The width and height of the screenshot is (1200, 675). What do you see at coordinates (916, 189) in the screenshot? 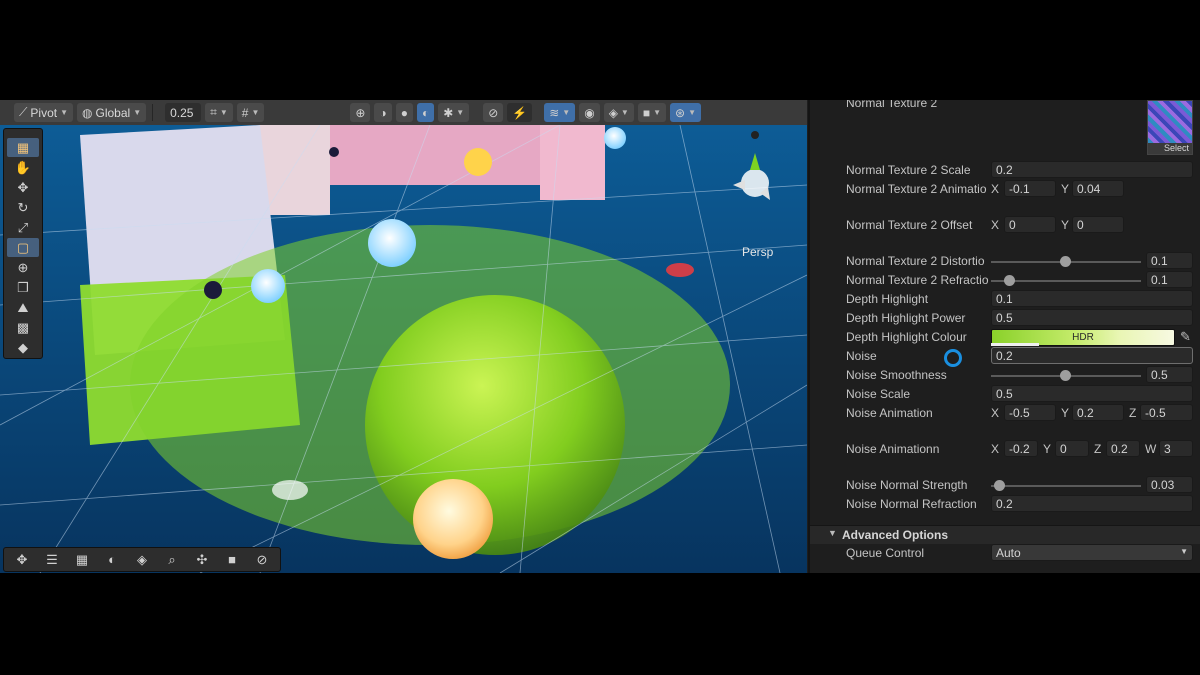
I see `normal-texture-2-animation-label: Normal Texture 2 Animatio` at bounding box center [916, 189].